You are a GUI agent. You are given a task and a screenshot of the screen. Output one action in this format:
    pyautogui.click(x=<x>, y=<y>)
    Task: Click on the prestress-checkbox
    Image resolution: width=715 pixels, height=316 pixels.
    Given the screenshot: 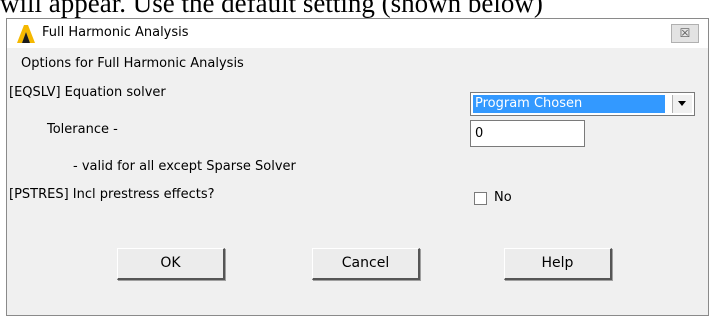 What is the action you would take?
    pyautogui.click(x=480, y=198)
    